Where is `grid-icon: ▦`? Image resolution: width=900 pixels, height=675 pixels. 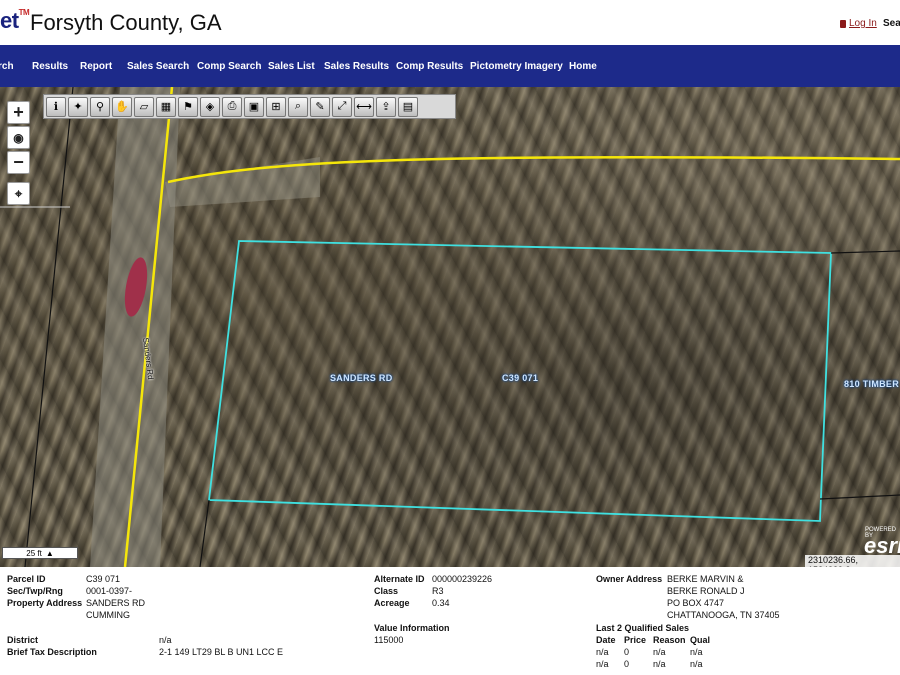 grid-icon: ▦ is located at coordinates (166, 106).